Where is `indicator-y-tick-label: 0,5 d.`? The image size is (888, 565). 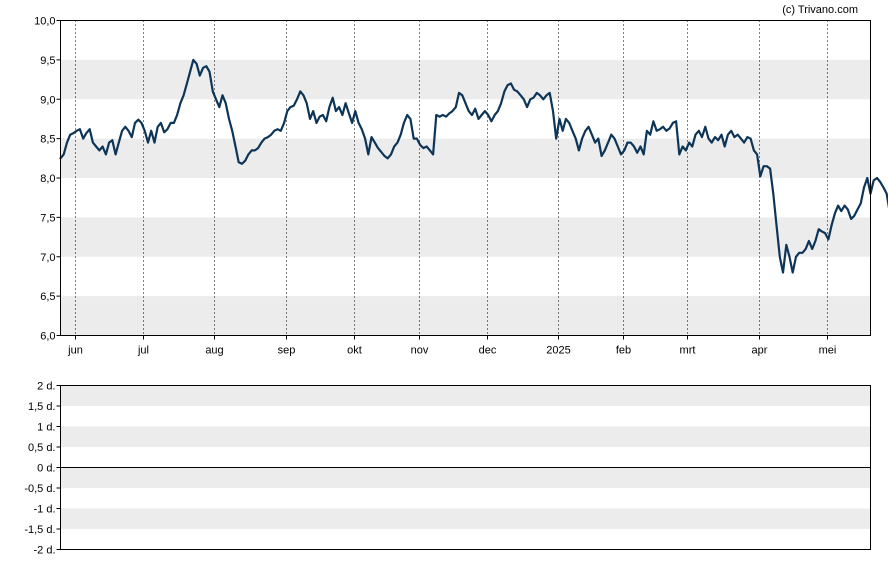 indicator-y-tick-label: 0,5 d. is located at coordinates (42, 448).